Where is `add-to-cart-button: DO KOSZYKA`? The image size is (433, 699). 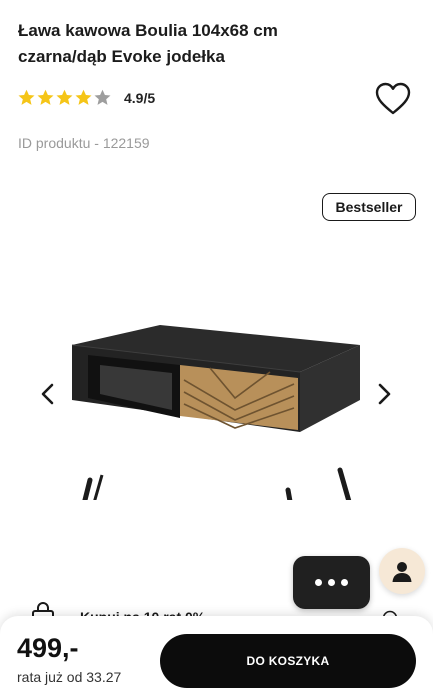
add-to-cart-button: DO KOSZYKA is located at coordinates (288, 661).